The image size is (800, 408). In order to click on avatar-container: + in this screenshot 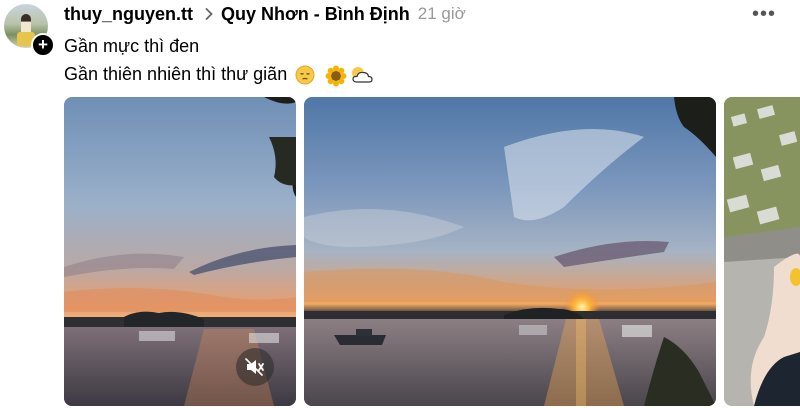, I will do `click(29, 30)`.